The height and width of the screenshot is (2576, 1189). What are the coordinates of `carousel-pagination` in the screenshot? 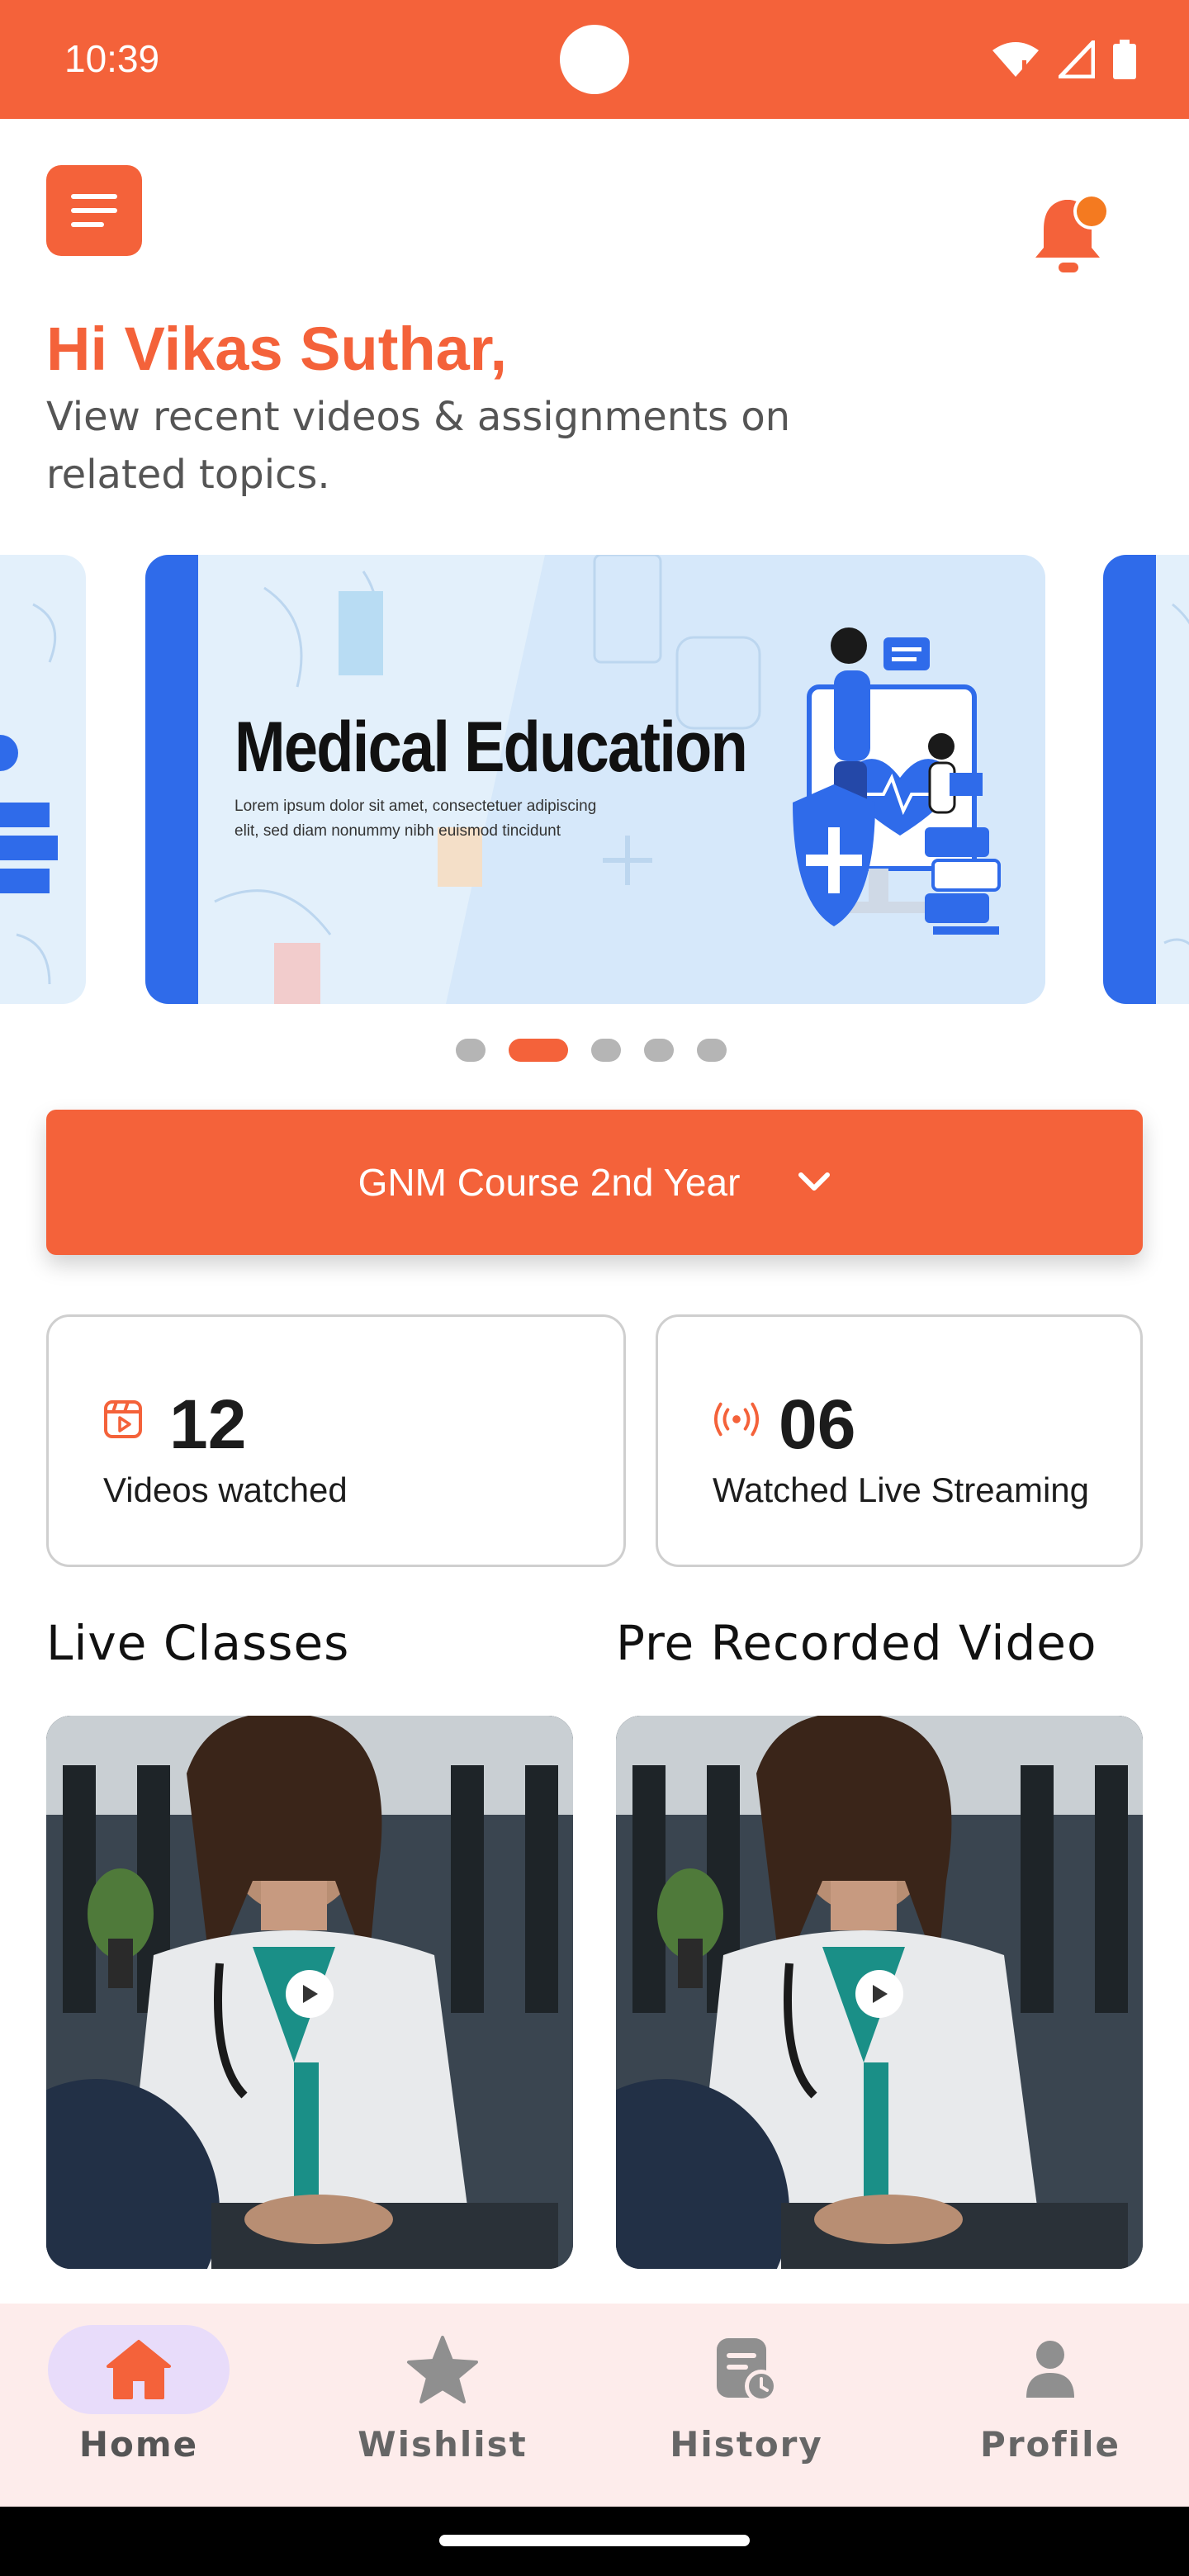 It's located at (591, 1050).